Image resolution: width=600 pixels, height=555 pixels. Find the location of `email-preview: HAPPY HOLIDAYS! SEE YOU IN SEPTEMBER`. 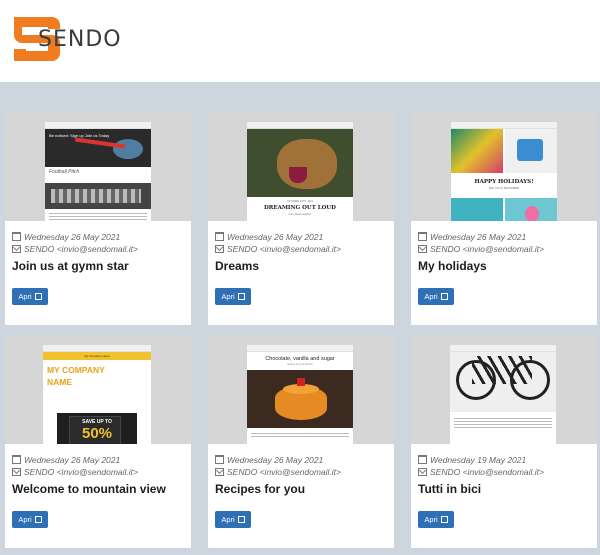

email-preview: HAPPY HOLIDAYS! SEE YOU IN SEPTEMBER is located at coordinates (504, 171).